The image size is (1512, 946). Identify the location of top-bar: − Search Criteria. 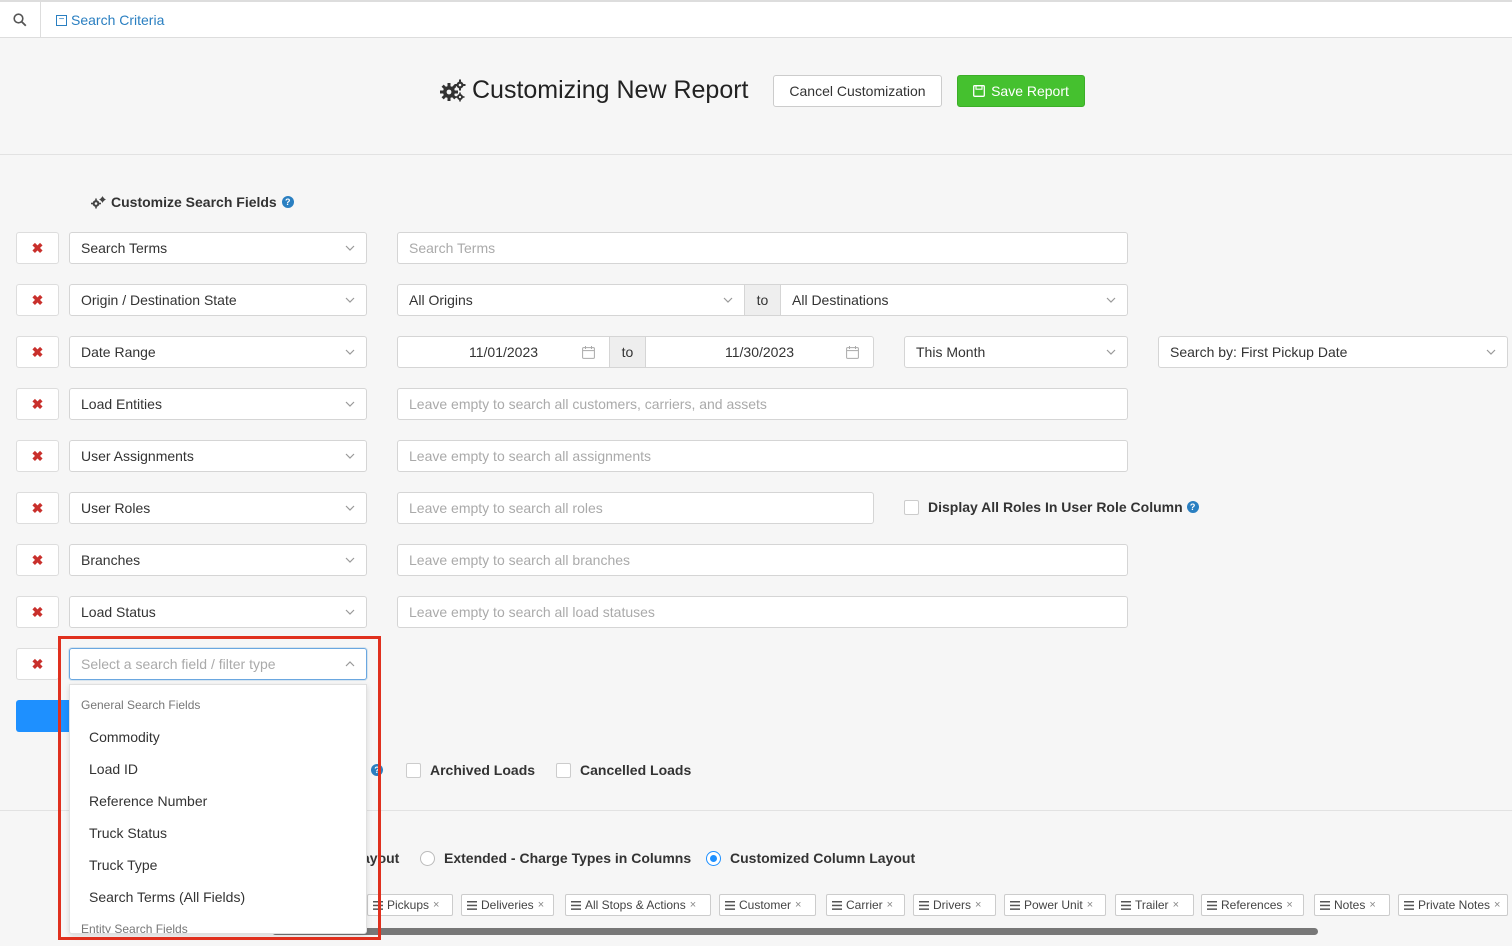
(756, 19).